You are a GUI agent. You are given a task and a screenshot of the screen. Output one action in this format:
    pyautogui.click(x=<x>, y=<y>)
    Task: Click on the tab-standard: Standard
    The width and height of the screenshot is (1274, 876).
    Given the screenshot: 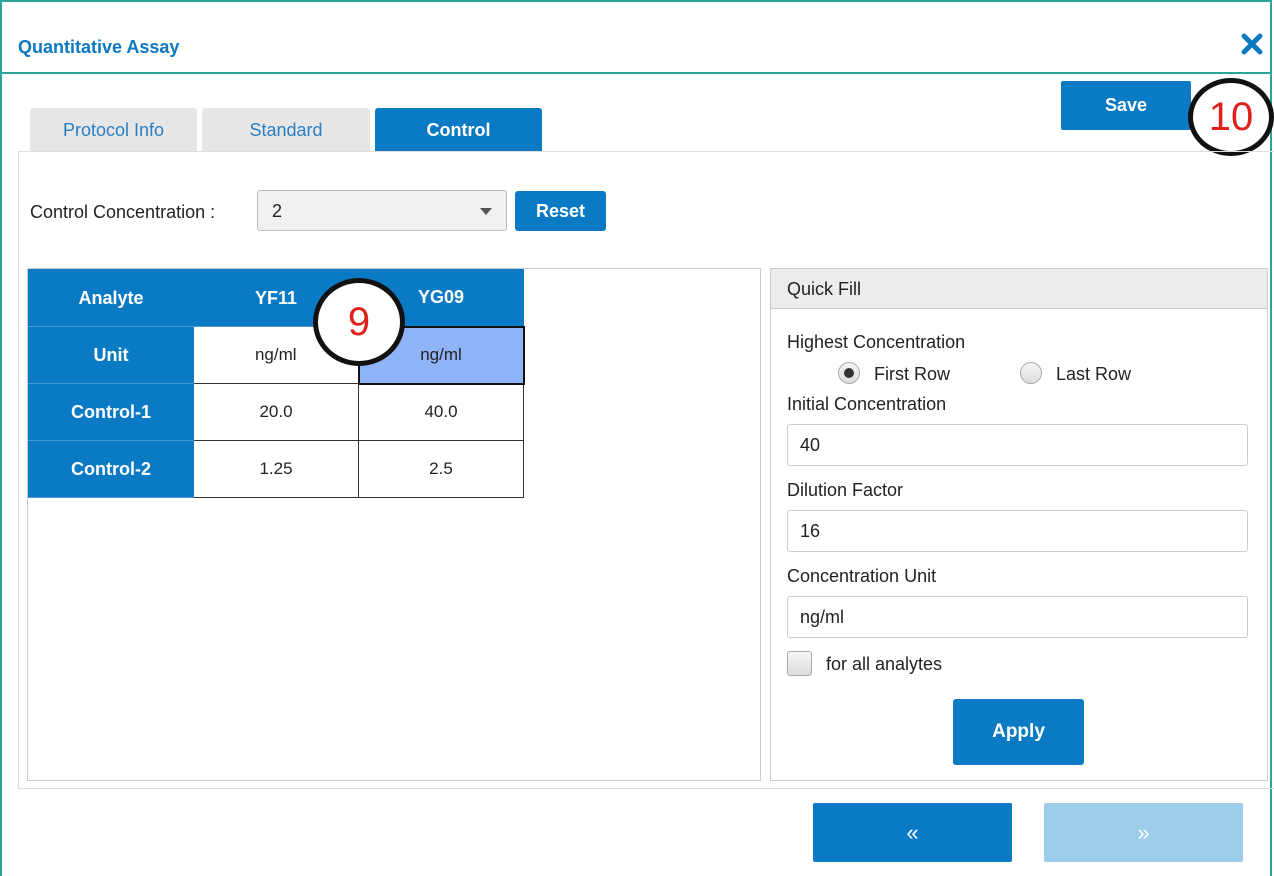 What is the action you would take?
    pyautogui.click(x=286, y=130)
    